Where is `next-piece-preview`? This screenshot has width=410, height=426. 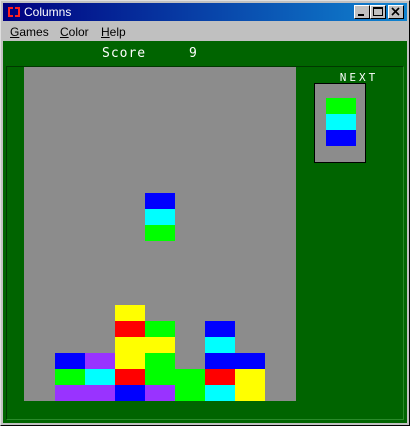 next-piece-preview is located at coordinates (340, 123).